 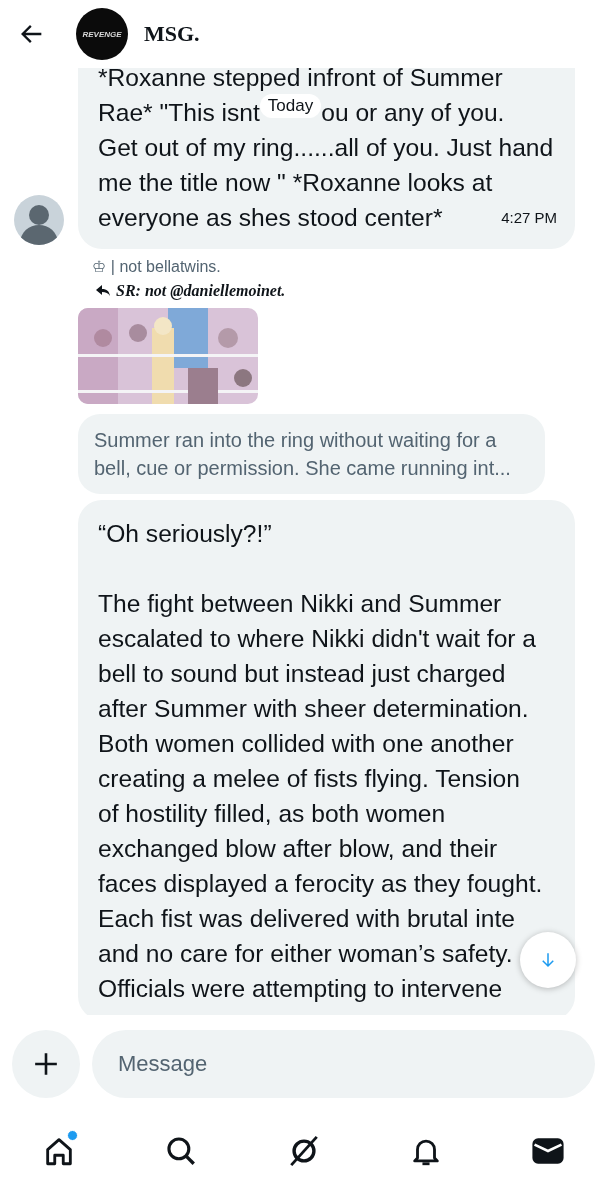 I want to click on message-text: Both women collided with one another, so click(x=306, y=744).